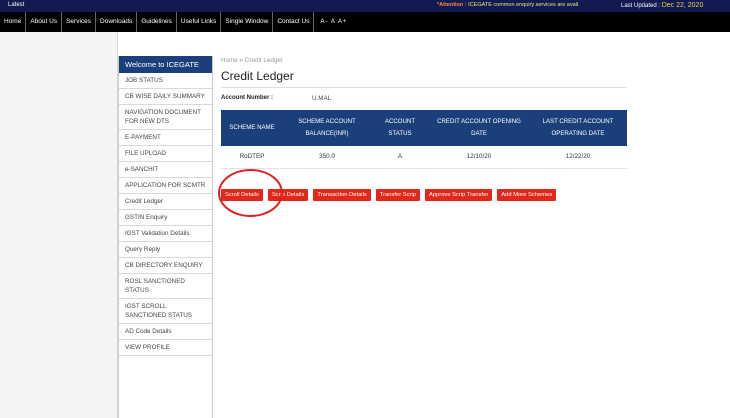 This screenshot has height=418, width=730. Describe the element at coordinates (165, 81) in the screenshot. I see `sidebar-item-job-status: JOB STATUS` at that location.